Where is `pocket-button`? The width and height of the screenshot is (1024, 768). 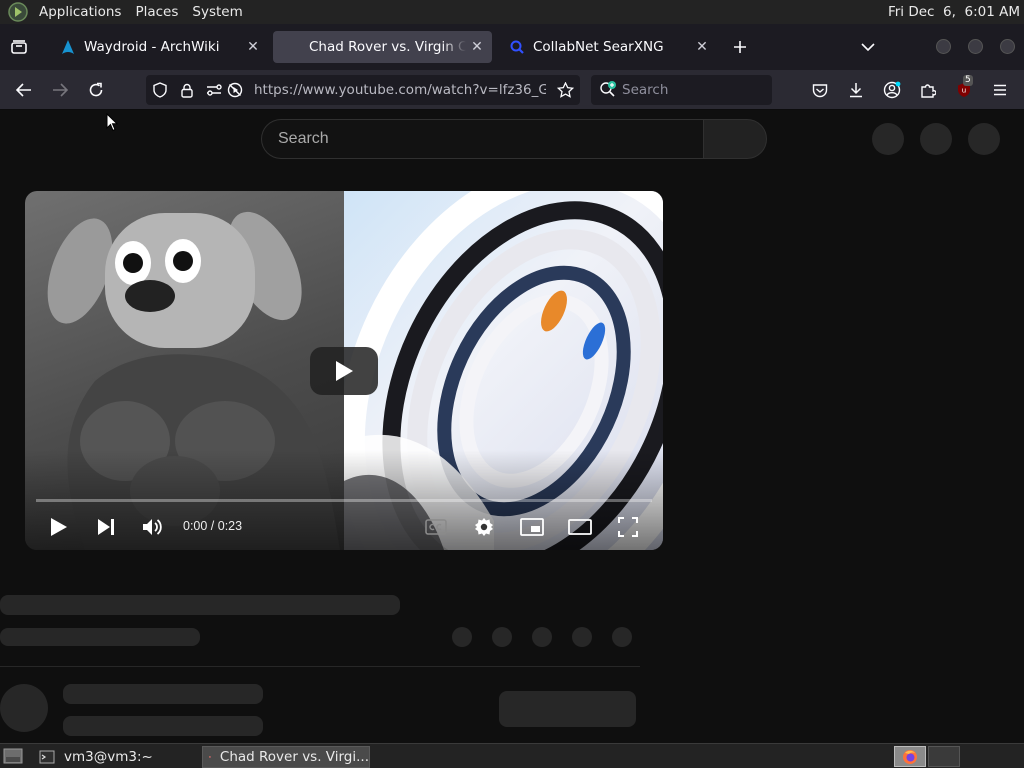 pocket-button is located at coordinates (820, 90).